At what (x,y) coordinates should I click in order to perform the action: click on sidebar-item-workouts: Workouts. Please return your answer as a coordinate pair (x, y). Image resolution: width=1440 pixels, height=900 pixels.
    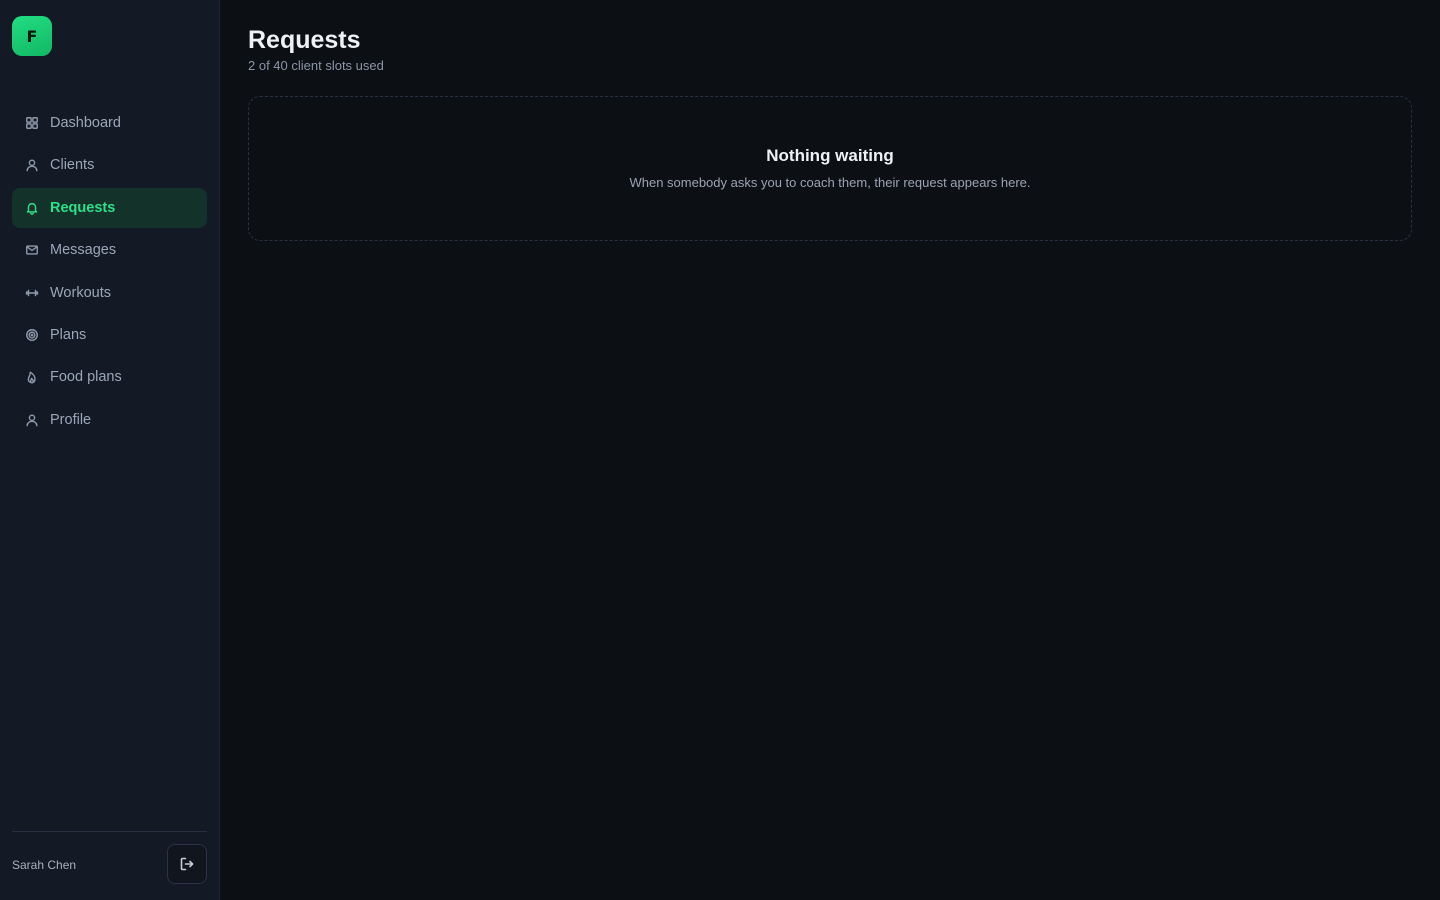
    Looking at the image, I should click on (109, 293).